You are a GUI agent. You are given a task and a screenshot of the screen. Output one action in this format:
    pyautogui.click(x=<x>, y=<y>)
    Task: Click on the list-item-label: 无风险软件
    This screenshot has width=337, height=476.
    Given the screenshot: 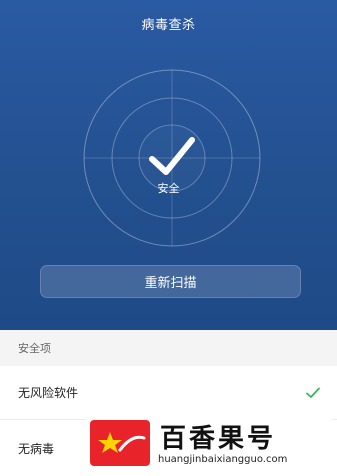 What is the action you would take?
    pyautogui.click(x=48, y=393)
    